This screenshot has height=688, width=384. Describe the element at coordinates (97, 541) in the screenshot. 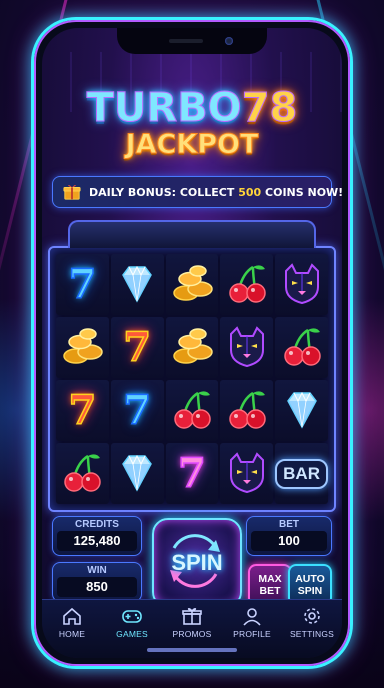

I see `credits-value: 125,480` at that location.